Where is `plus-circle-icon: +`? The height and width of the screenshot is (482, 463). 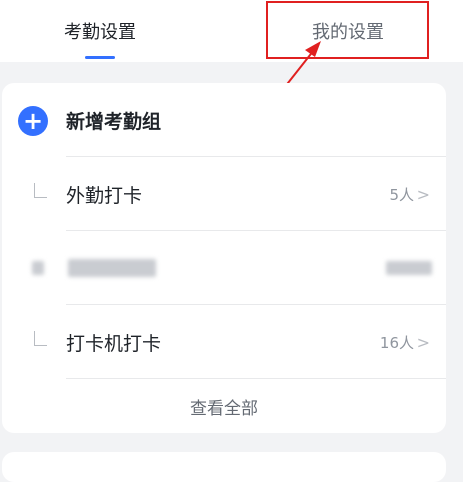
plus-circle-icon: + is located at coordinates (33, 121).